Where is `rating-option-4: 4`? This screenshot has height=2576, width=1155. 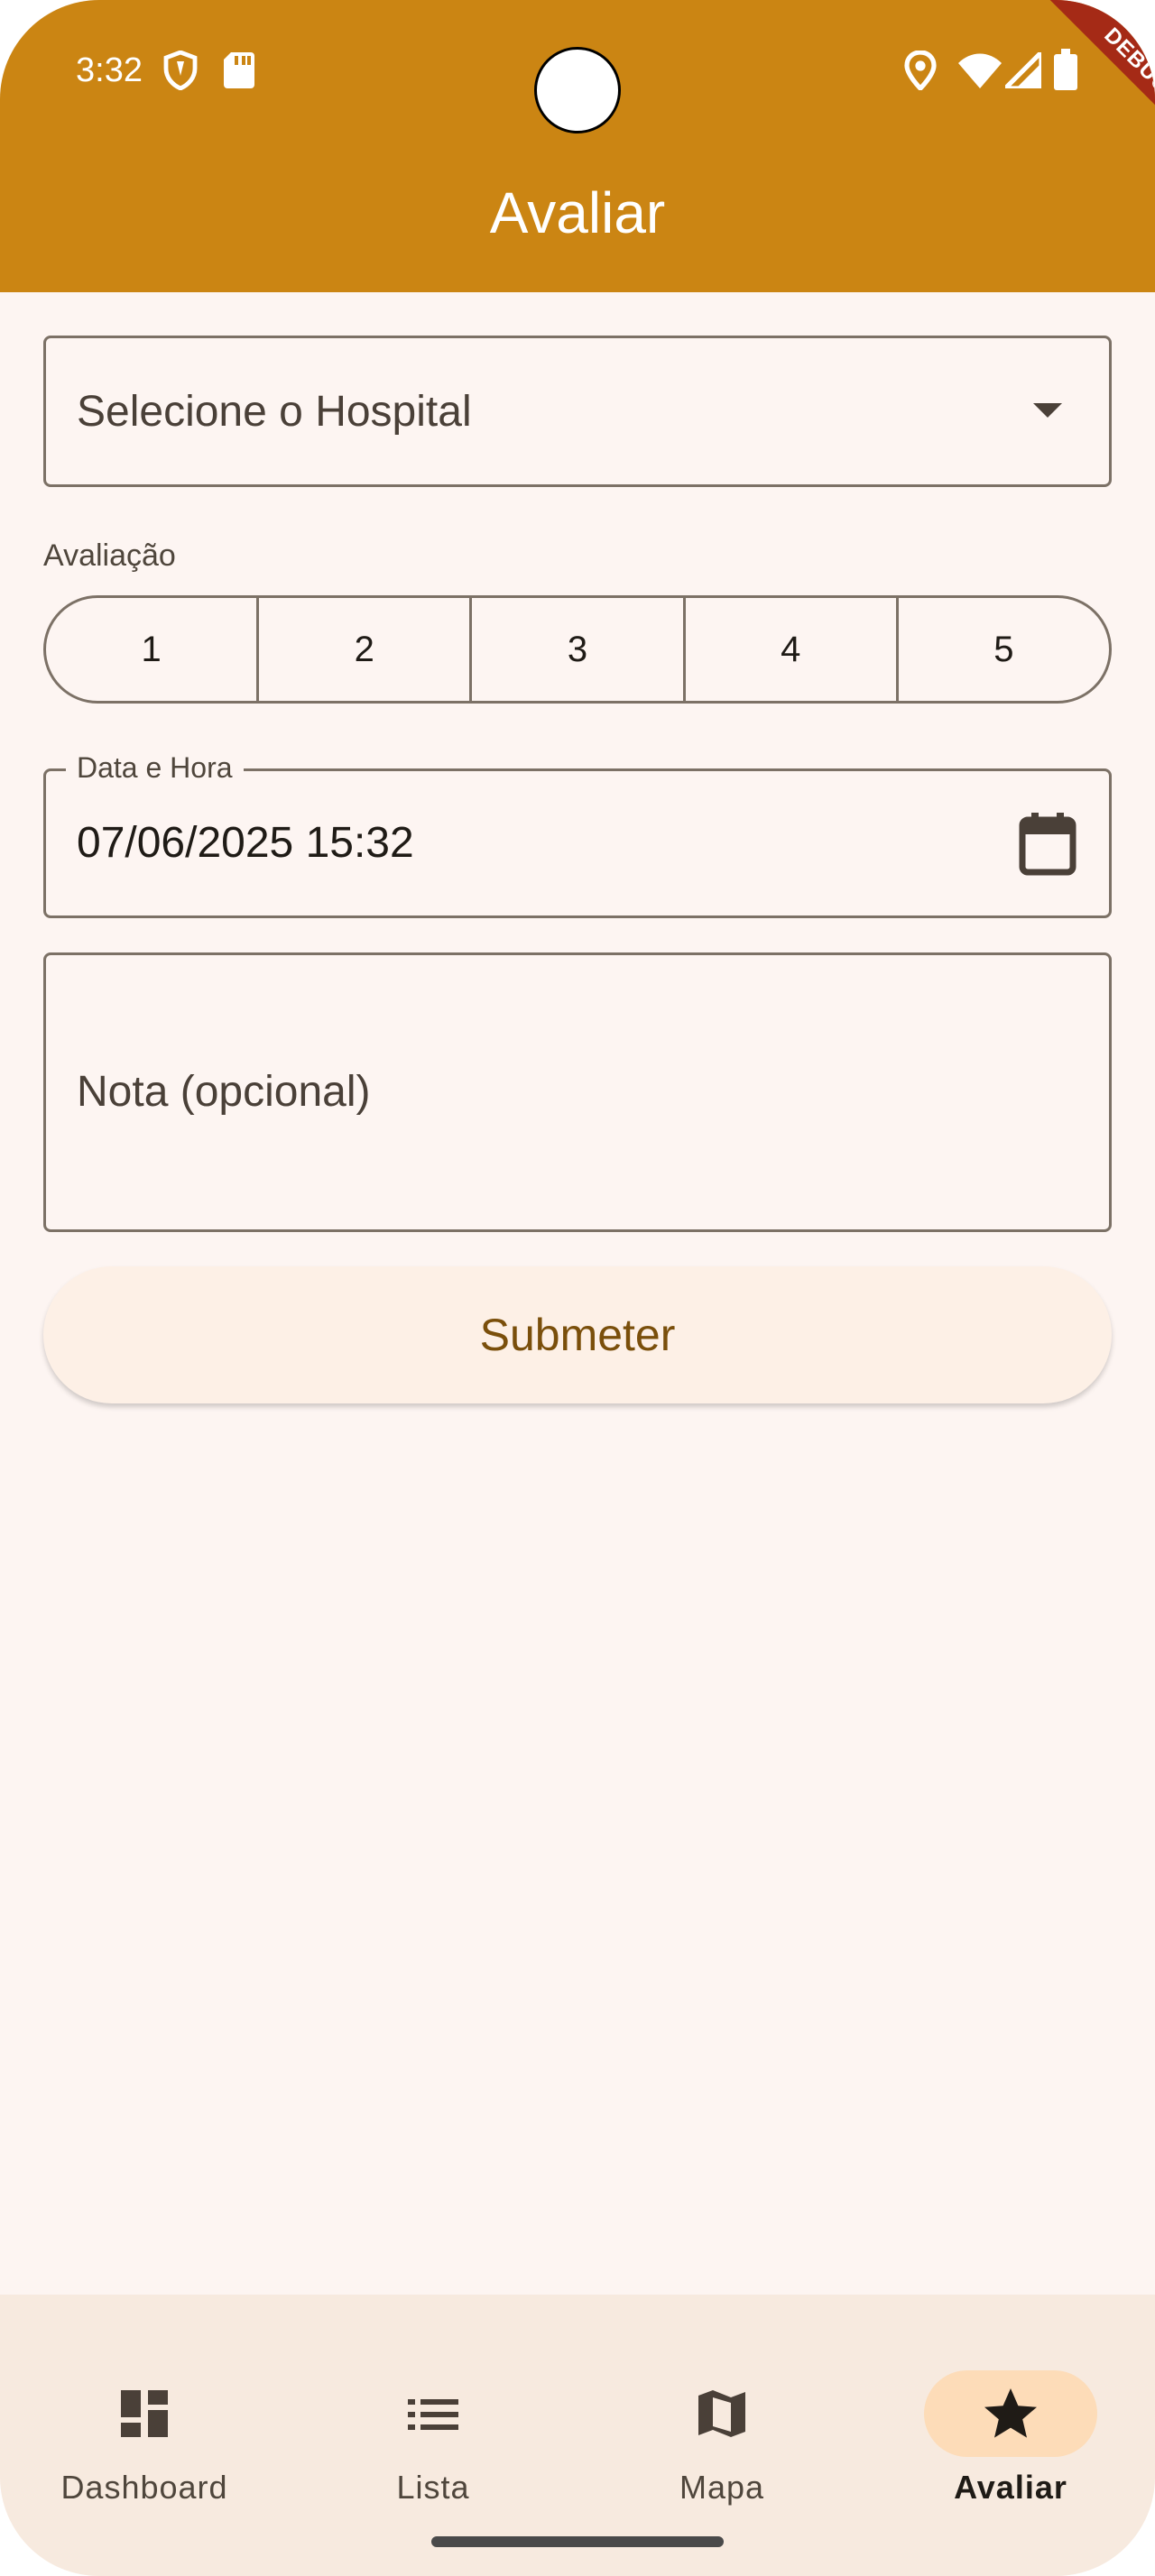 rating-option-4: 4 is located at coordinates (789, 649).